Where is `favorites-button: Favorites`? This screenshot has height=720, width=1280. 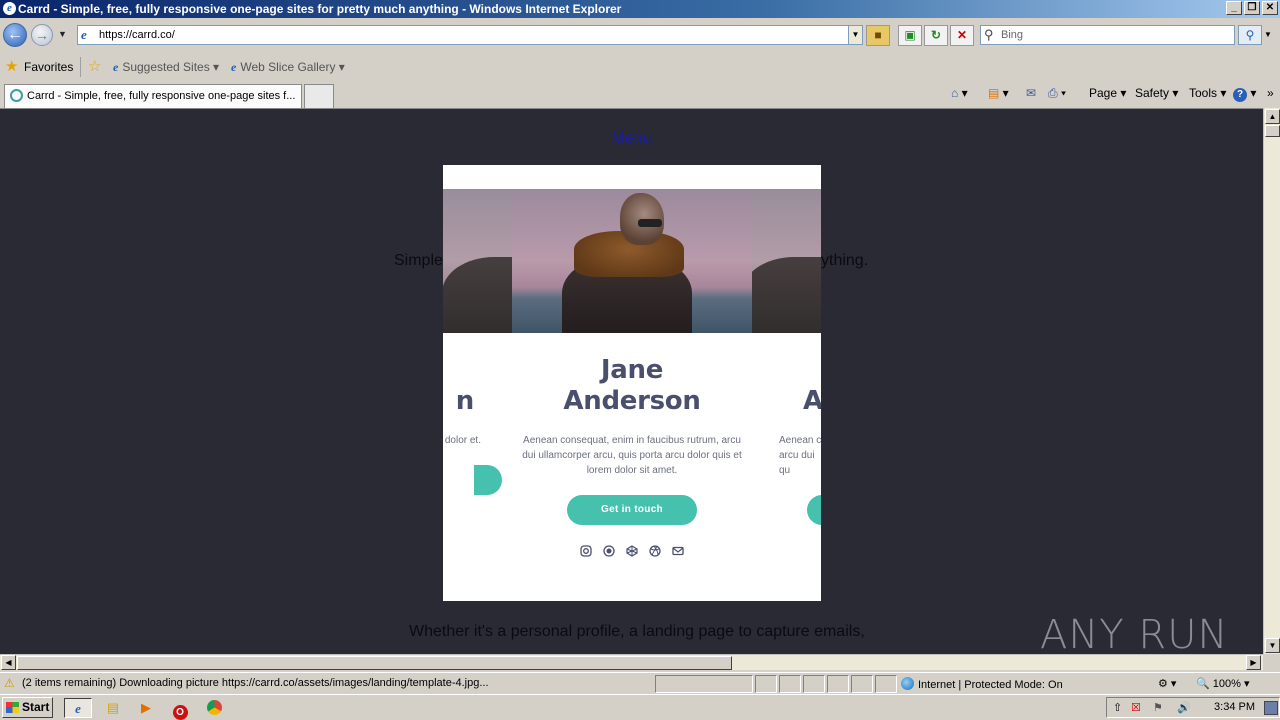 favorites-button: Favorites is located at coordinates (48, 67).